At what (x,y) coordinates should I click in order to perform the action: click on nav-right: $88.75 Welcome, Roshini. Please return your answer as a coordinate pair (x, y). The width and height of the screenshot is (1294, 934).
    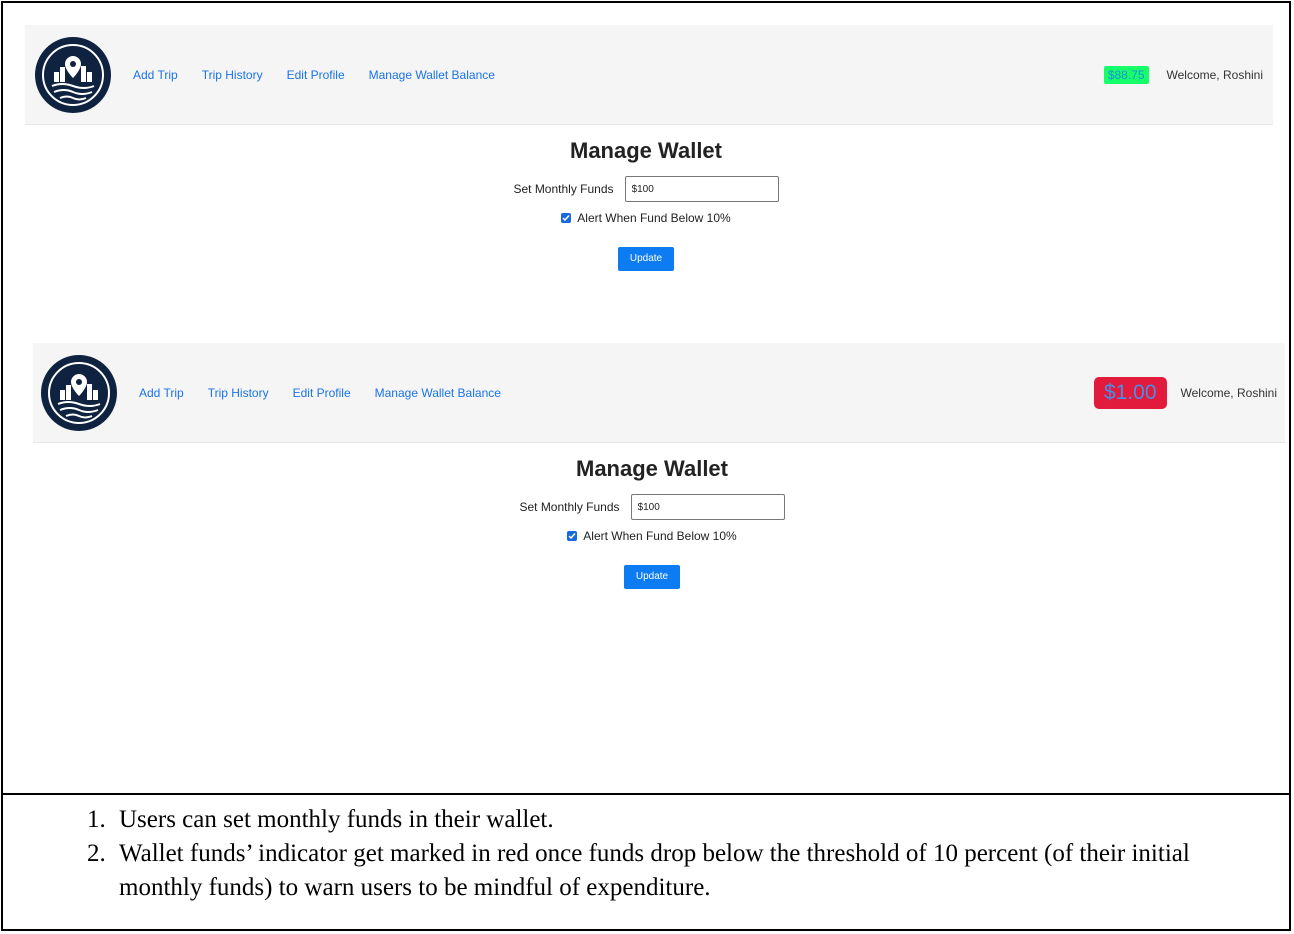
    Looking at the image, I should click on (1183, 74).